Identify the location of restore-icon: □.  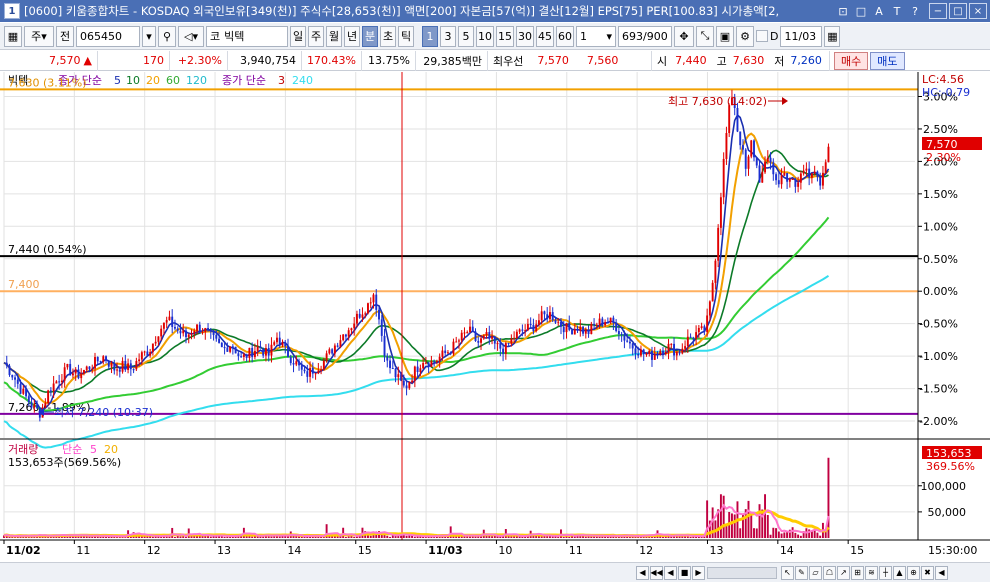
(861, 11).